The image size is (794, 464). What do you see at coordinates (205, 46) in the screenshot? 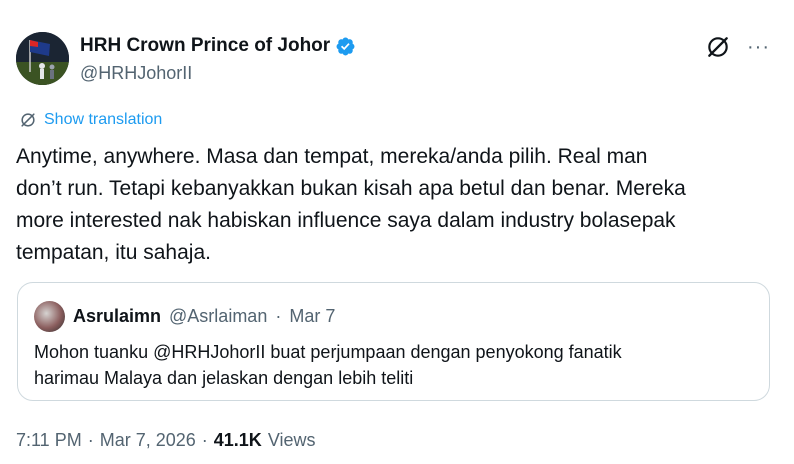
I see `author-display-name: HRH Crown Prince of Johor` at bounding box center [205, 46].